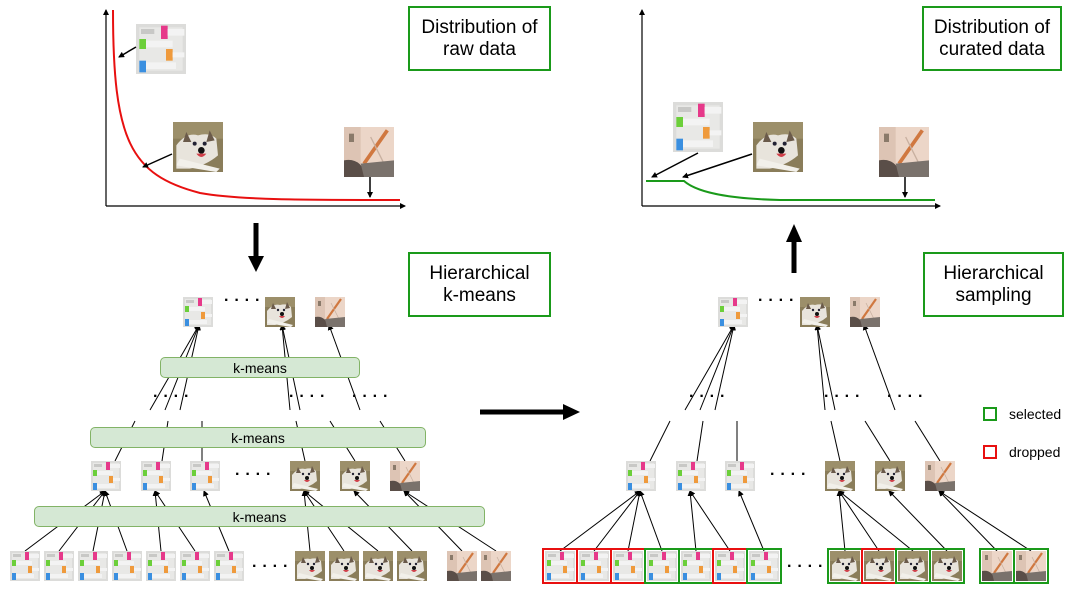 This screenshot has height=595, width=1070. What do you see at coordinates (479, 49) in the screenshot?
I see `raw-label-line2: raw data` at bounding box center [479, 49].